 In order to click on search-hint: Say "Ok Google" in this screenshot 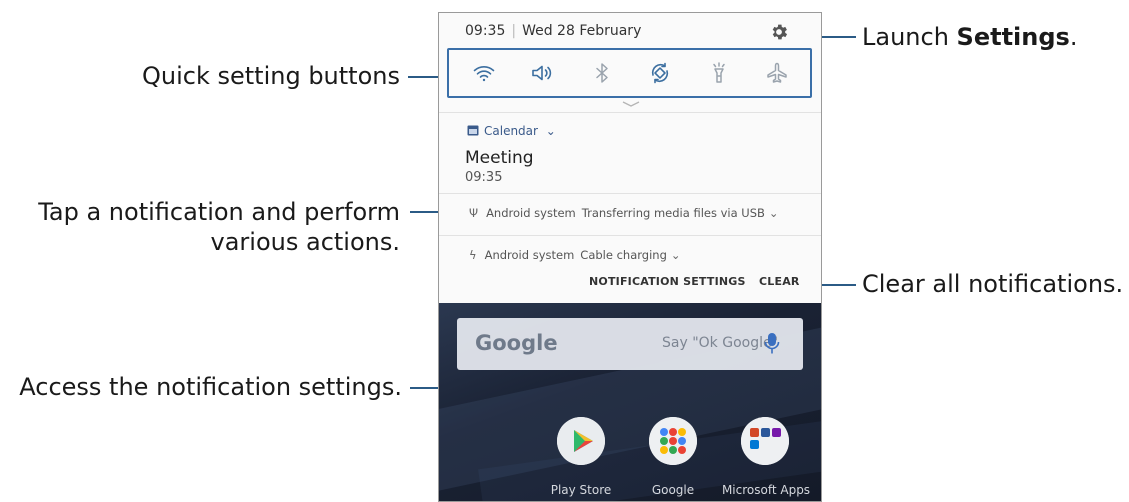, I will do `click(720, 343)`.